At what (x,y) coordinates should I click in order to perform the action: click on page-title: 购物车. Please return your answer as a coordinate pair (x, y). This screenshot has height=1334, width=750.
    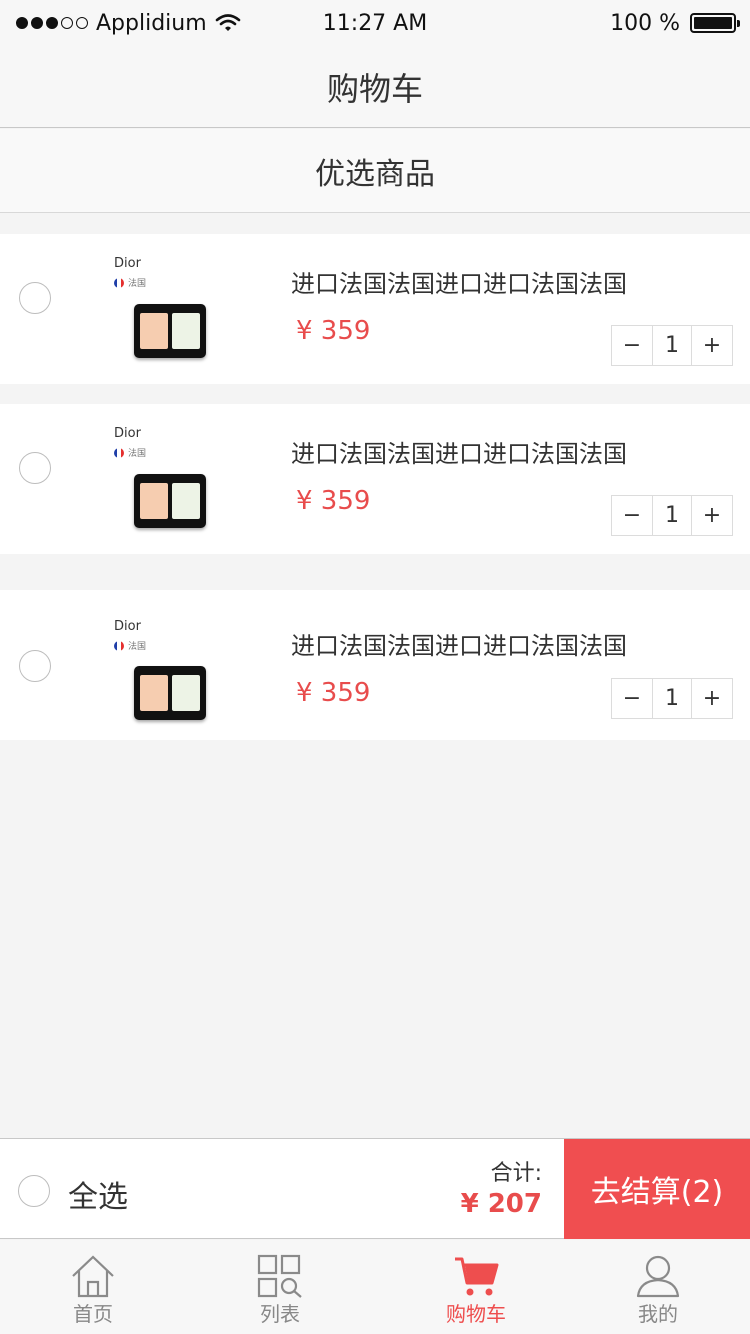
    Looking at the image, I should click on (374, 88).